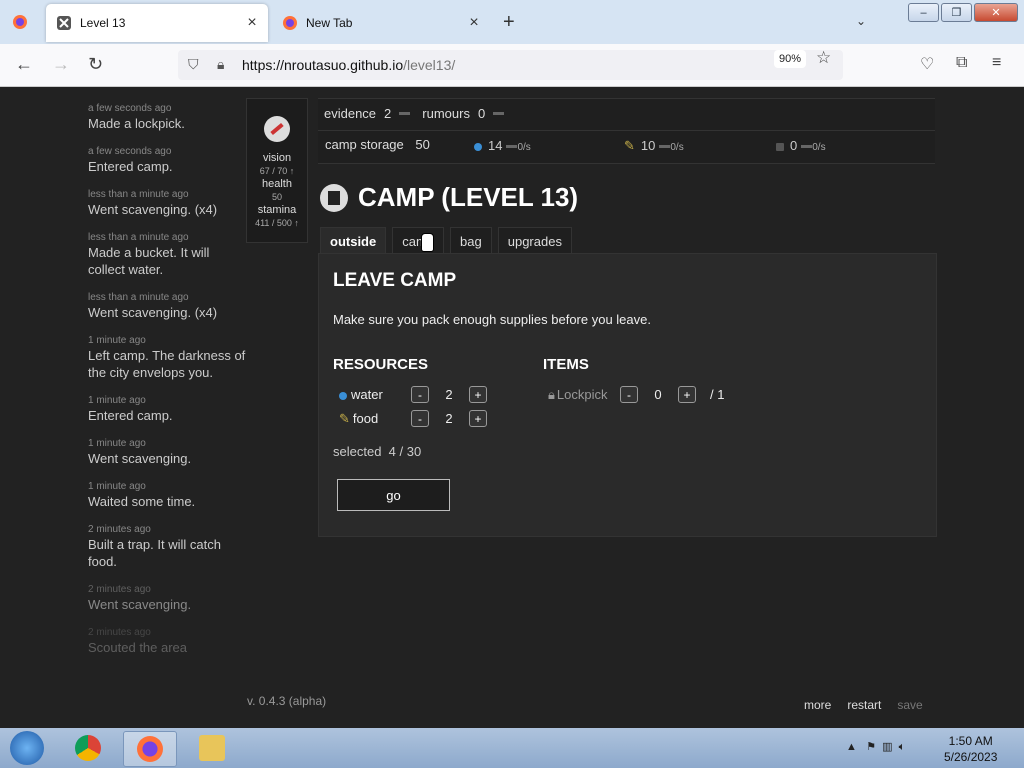 The width and height of the screenshot is (1024, 768). I want to click on pocket-icon: ♡, so click(927, 64).